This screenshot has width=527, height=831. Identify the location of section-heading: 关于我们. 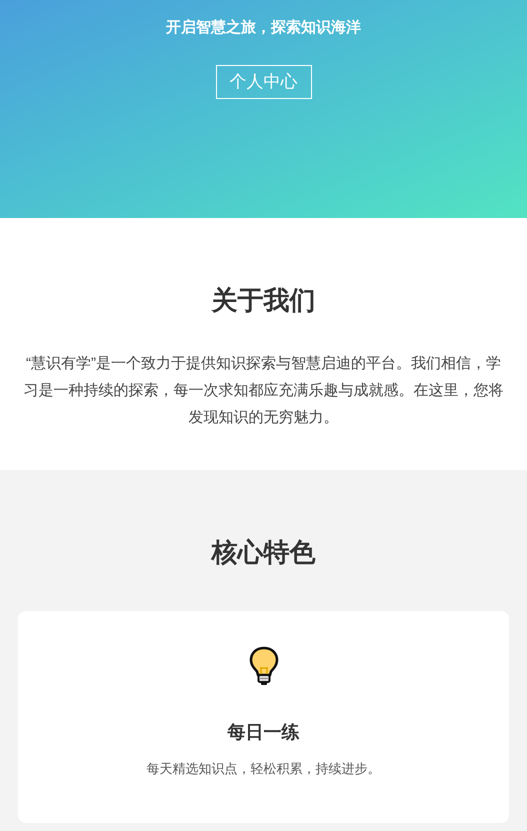
(264, 300).